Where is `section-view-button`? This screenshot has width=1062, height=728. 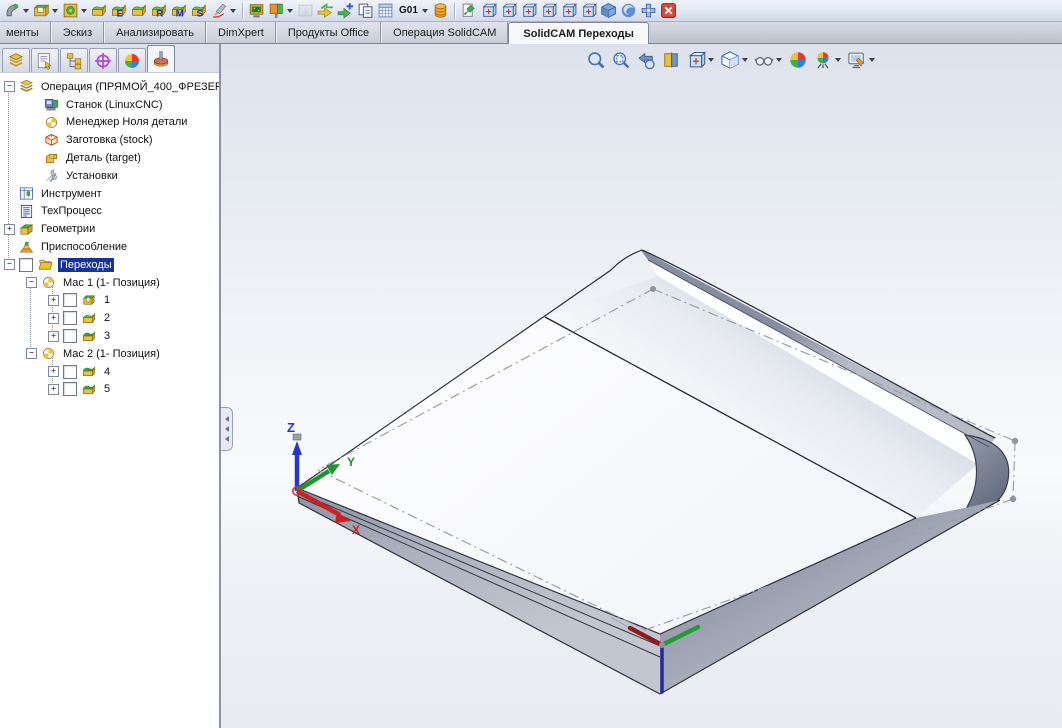 section-view-button is located at coordinates (671, 60).